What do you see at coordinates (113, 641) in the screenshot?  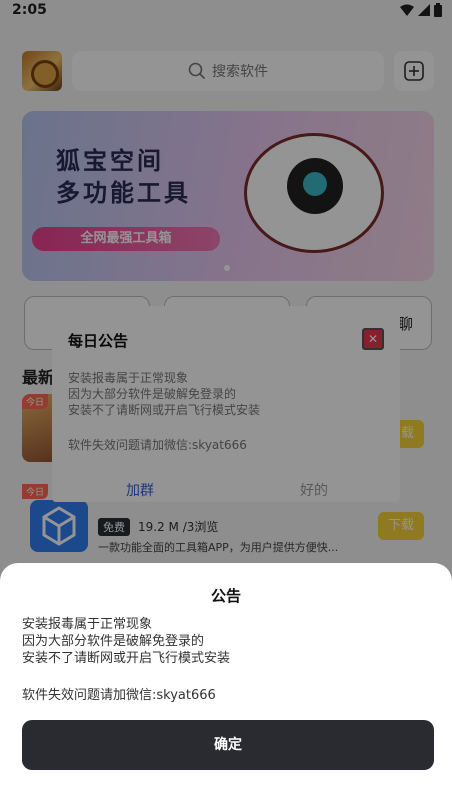 I see `sheet-line: 因为大部分软件是破解免登录的` at bounding box center [113, 641].